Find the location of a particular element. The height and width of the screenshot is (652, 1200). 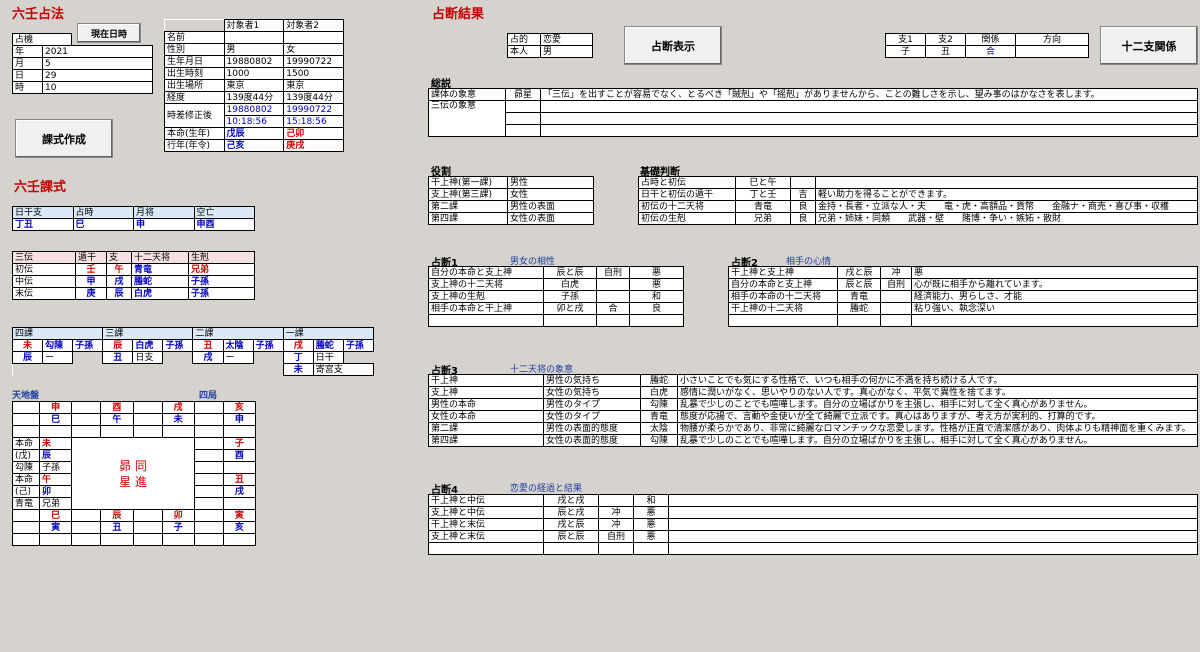

cell: 未 is located at coordinates (178, 419).